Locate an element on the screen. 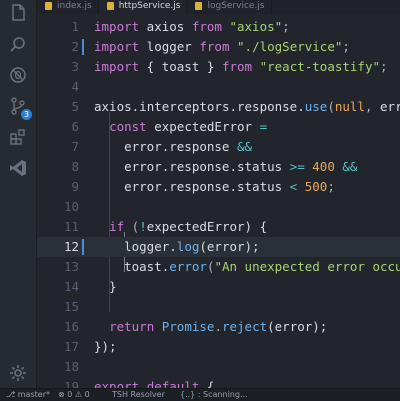 The height and width of the screenshot is (401, 400). search-icon is located at coordinates (18, 45).